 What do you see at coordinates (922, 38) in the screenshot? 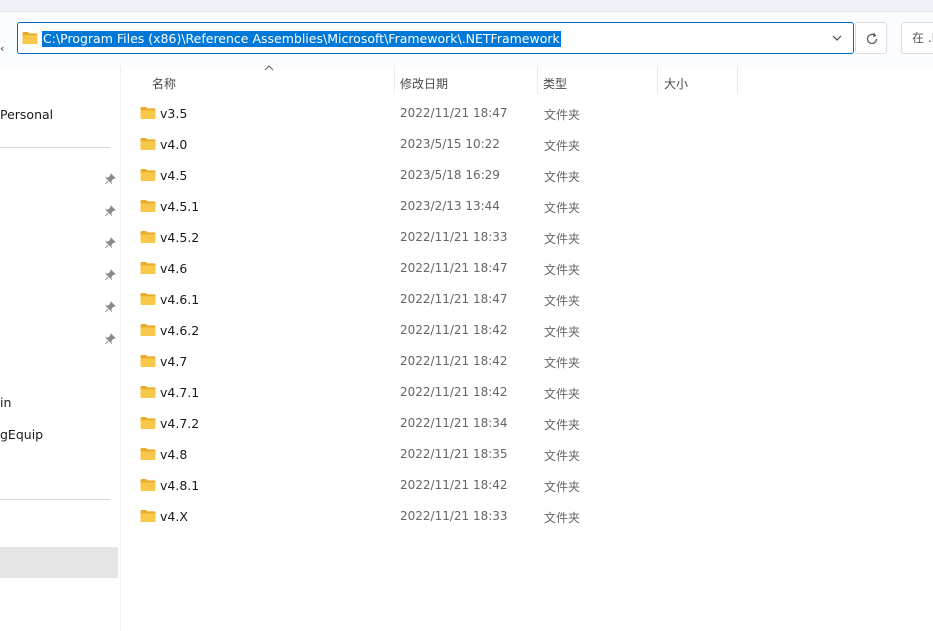
I see `search-placeholder: 在 .N` at bounding box center [922, 38].